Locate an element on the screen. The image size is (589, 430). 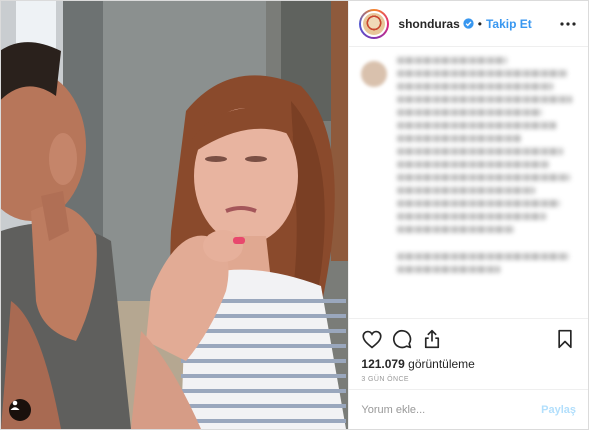
comment-icon is located at coordinates (402, 339).